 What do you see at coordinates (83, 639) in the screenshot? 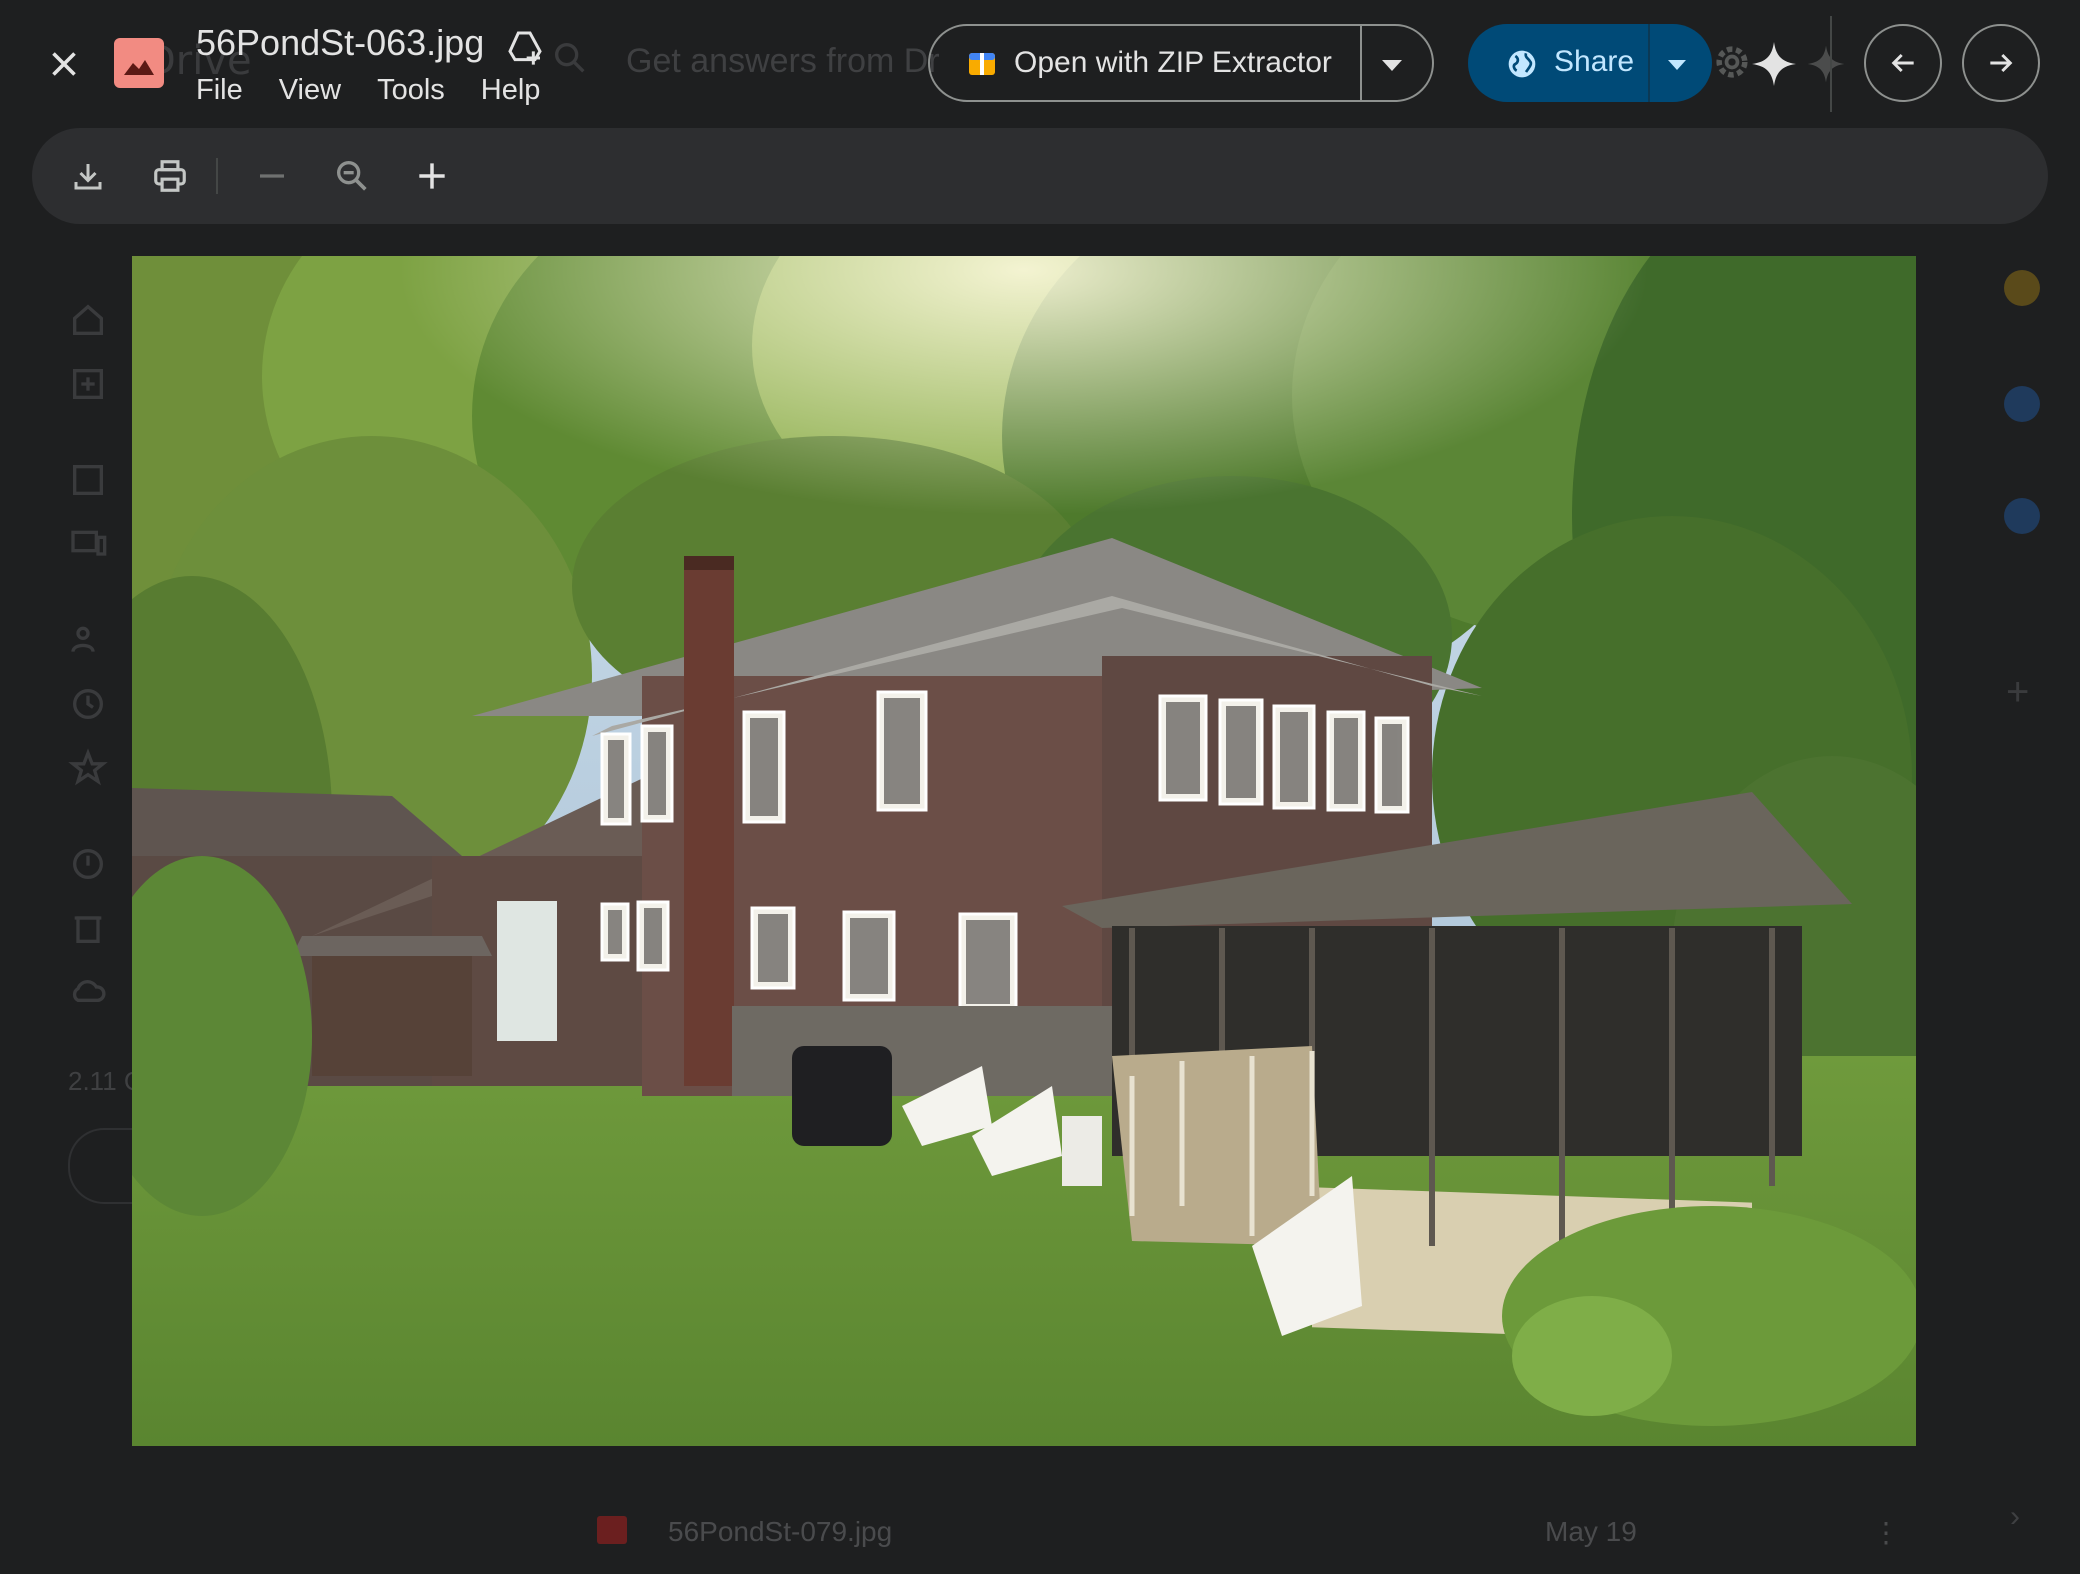
I see `shared-icon` at bounding box center [83, 639].